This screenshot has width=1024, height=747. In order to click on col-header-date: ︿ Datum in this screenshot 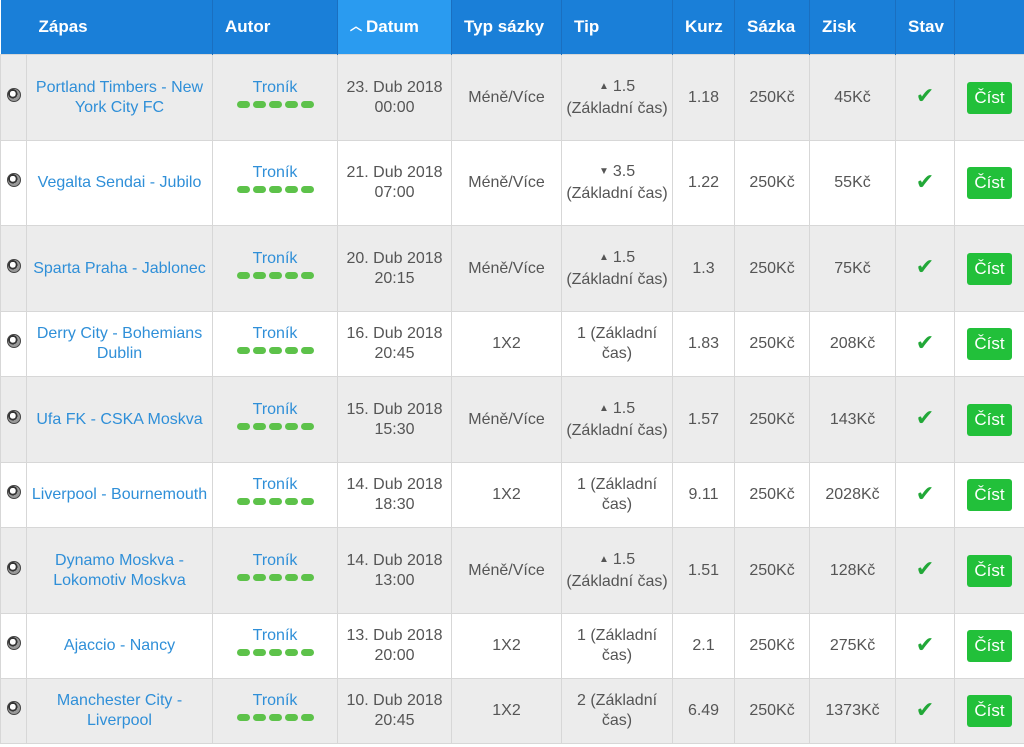, I will do `click(395, 27)`.